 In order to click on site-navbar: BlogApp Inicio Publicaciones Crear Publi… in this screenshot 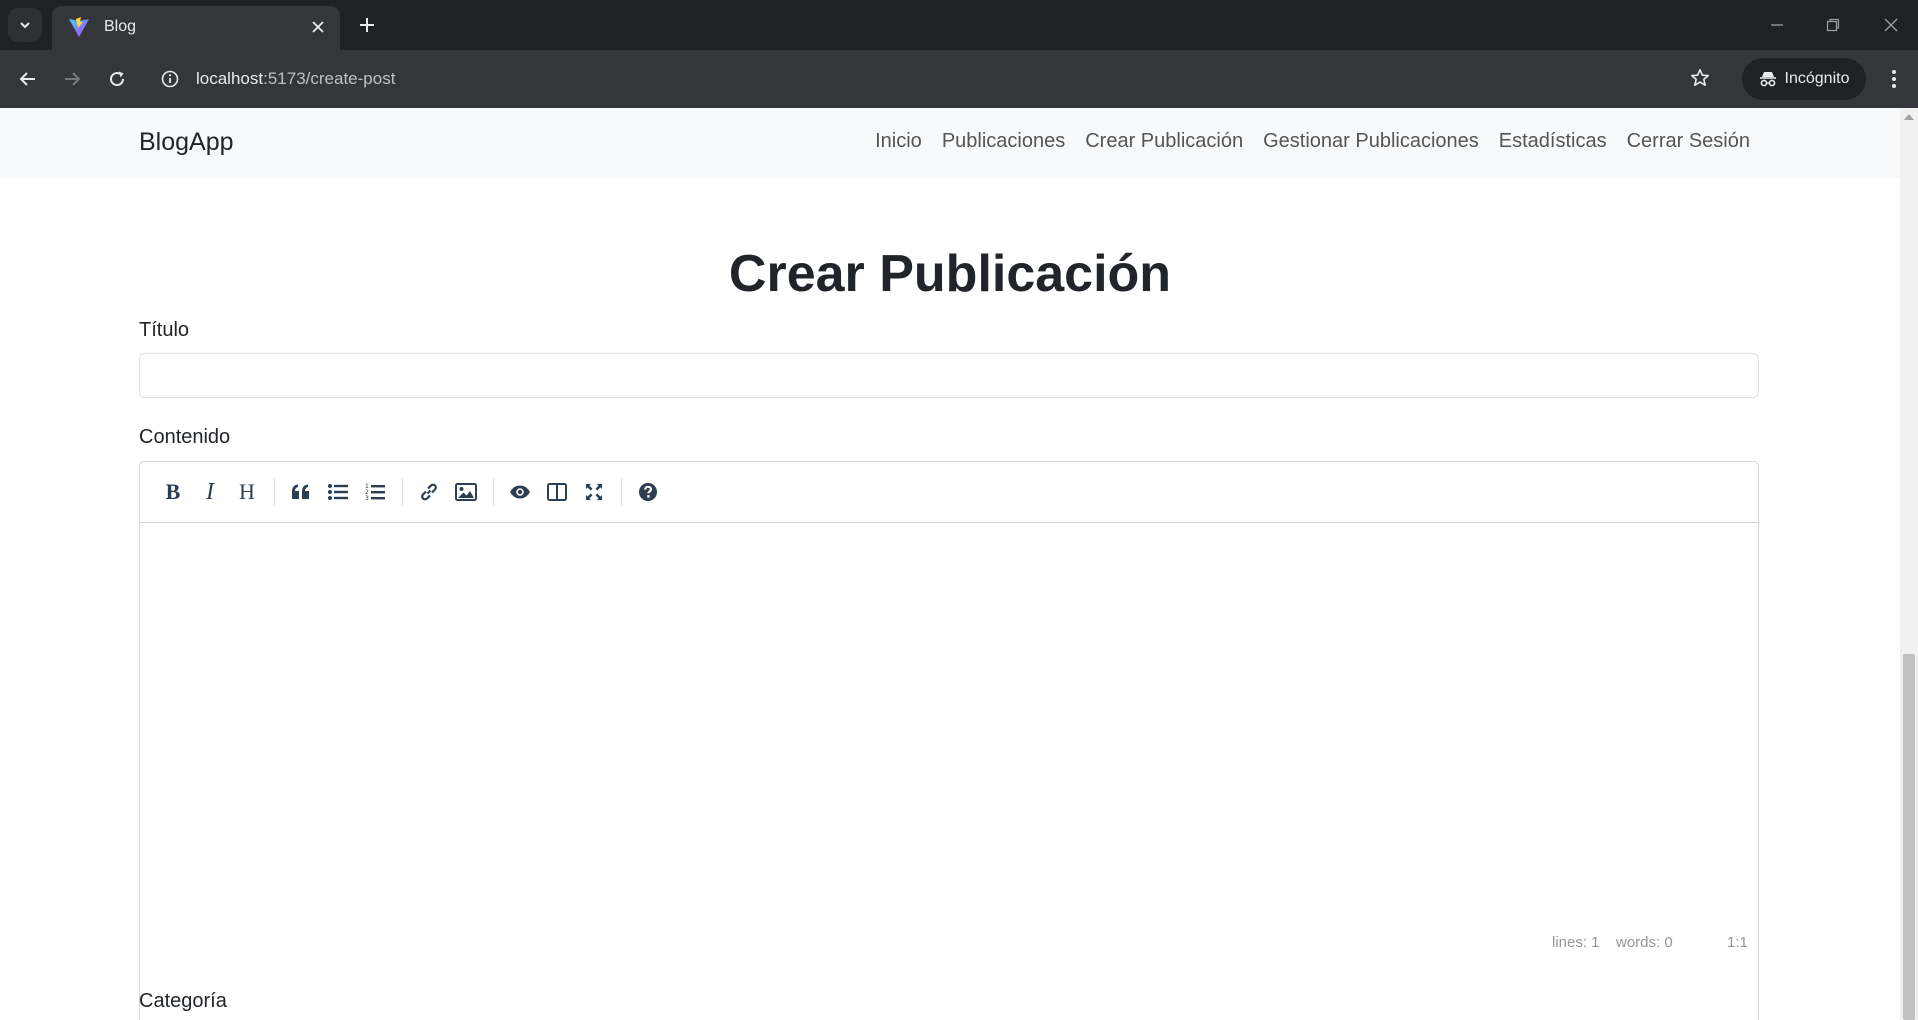, I will do `click(950, 143)`.